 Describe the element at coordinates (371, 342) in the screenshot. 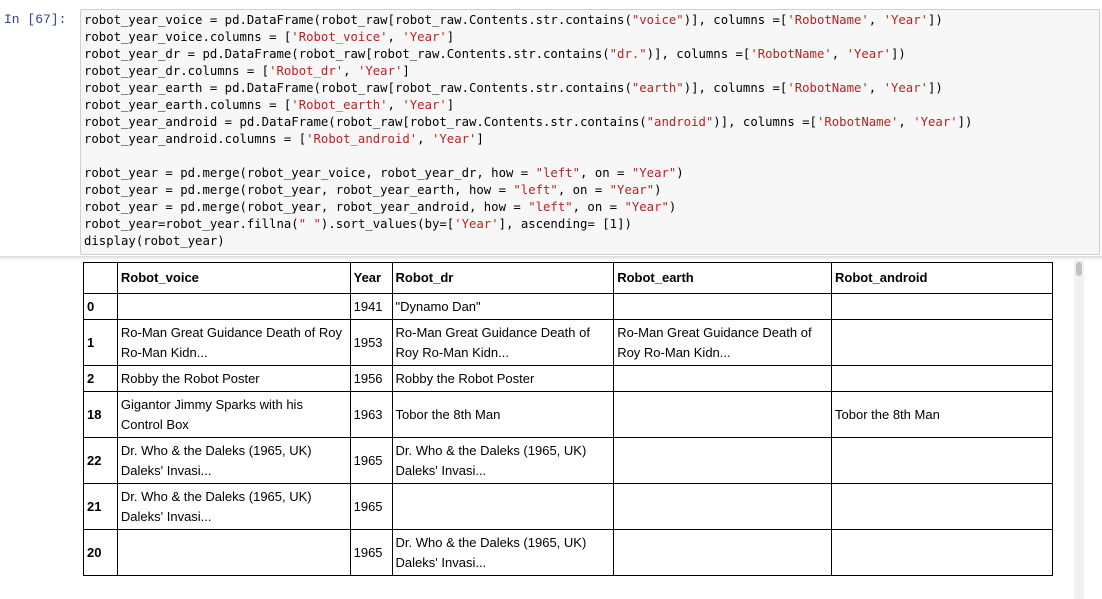

I see `table-cell-year: 1953` at that location.